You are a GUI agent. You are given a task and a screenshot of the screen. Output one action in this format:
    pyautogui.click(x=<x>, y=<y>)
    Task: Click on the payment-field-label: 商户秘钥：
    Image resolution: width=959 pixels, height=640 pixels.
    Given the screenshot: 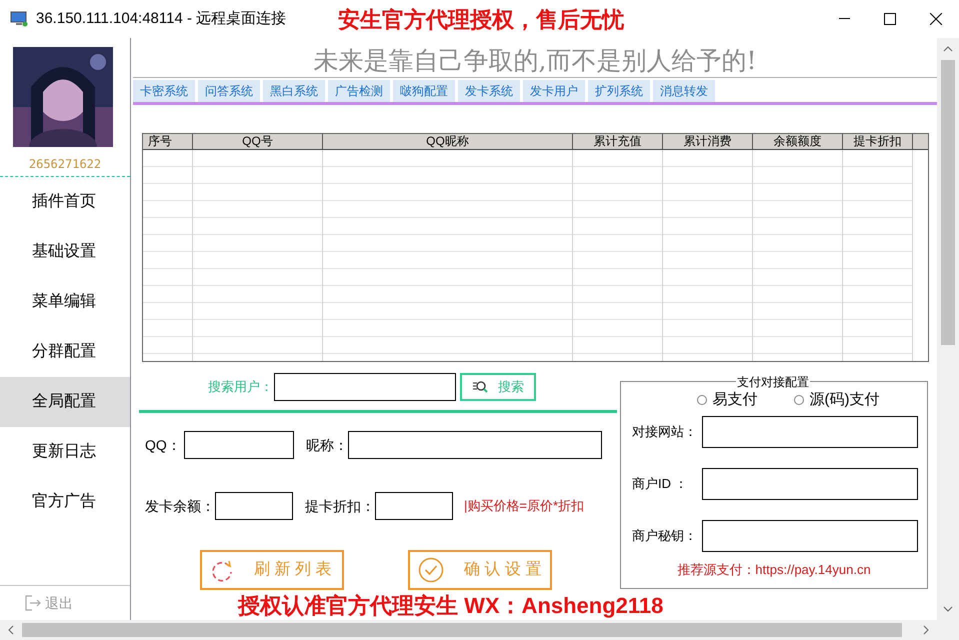 What is the action you would take?
    pyautogui.click(x=665, y=535)
    